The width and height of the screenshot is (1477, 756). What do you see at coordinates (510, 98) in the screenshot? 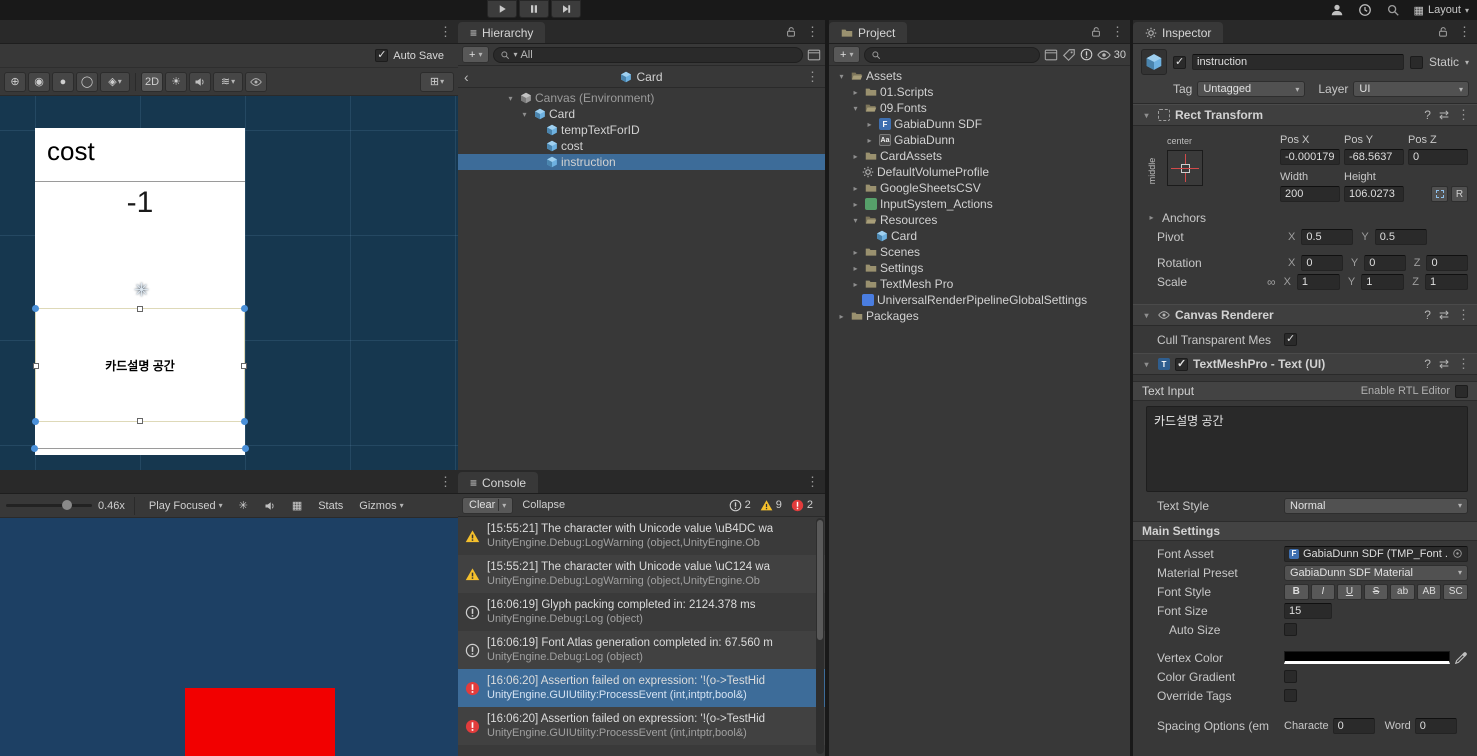
I see `foldout-arrow-icon: ▾` at bounding box center [510, 98].